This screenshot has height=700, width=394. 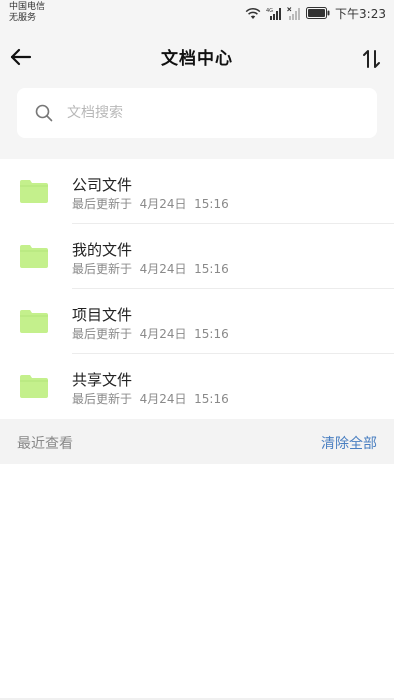 What do you see at coordinates (294, 13) in the screenshot?
I see `no-signal-icon` at bounding box center [294, 13].